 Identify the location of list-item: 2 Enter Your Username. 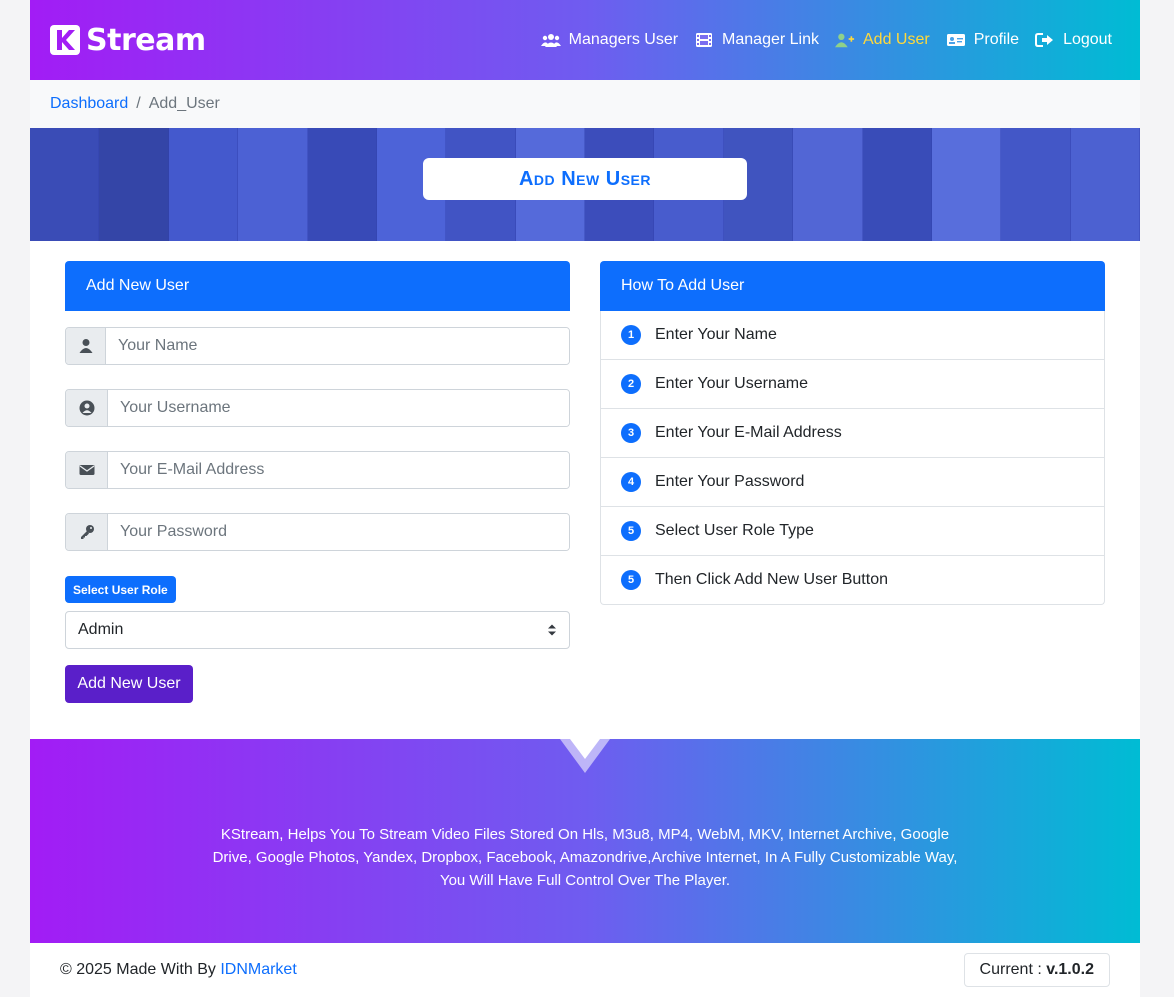
(852, 383).